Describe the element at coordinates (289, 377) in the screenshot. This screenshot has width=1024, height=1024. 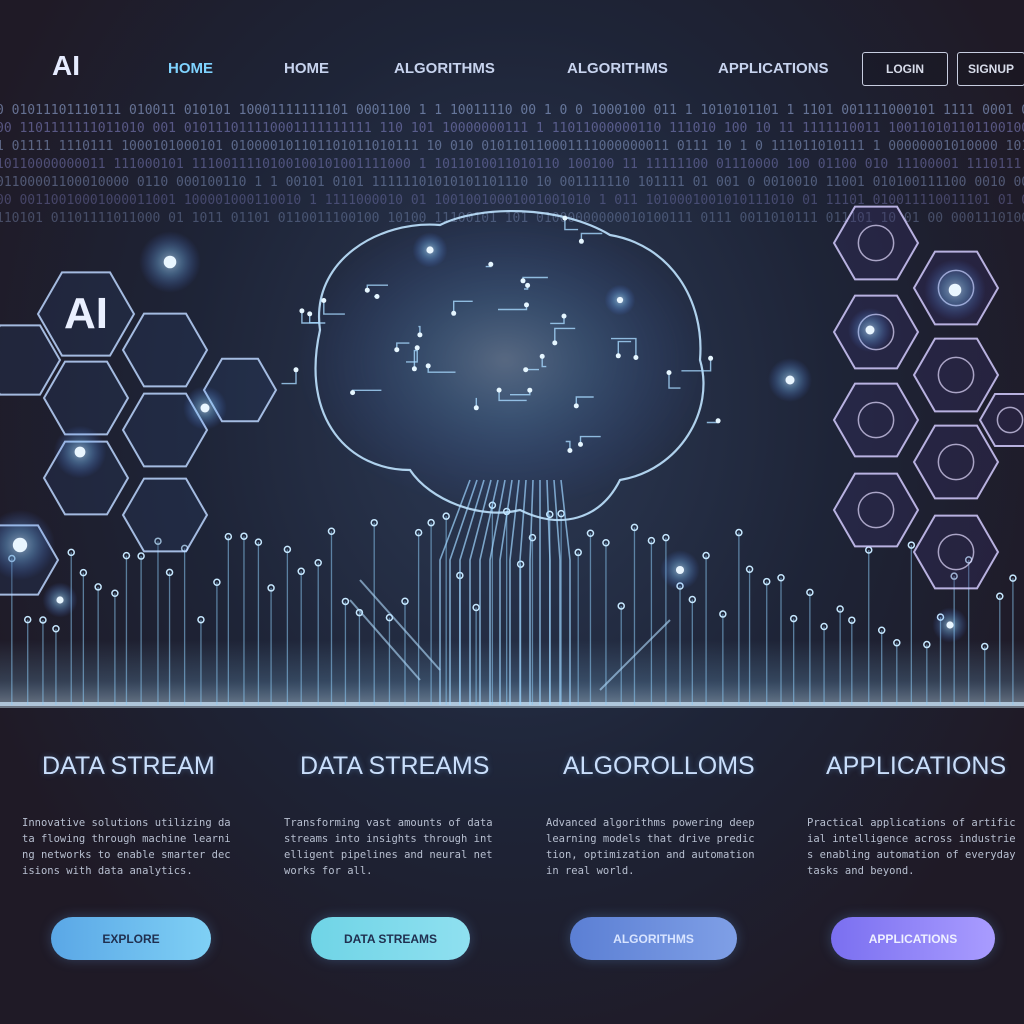
I see `brain-trace` at that location.